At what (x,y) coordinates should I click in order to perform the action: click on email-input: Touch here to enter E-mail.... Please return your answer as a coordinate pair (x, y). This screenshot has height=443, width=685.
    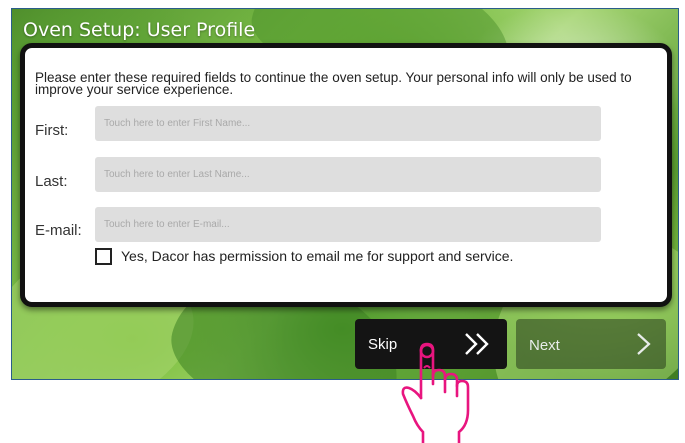
    Looking at the image, I should click on (348, 224).